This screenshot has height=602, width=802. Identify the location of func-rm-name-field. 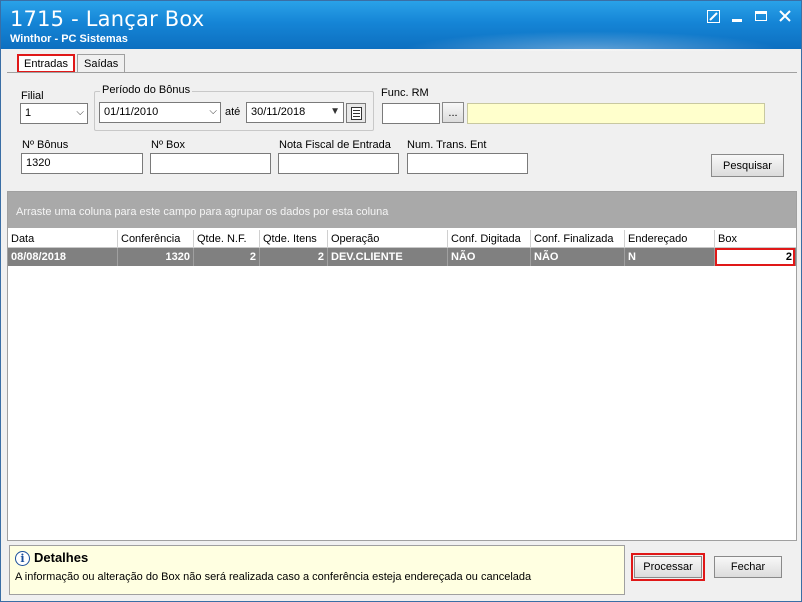
(616, 113).